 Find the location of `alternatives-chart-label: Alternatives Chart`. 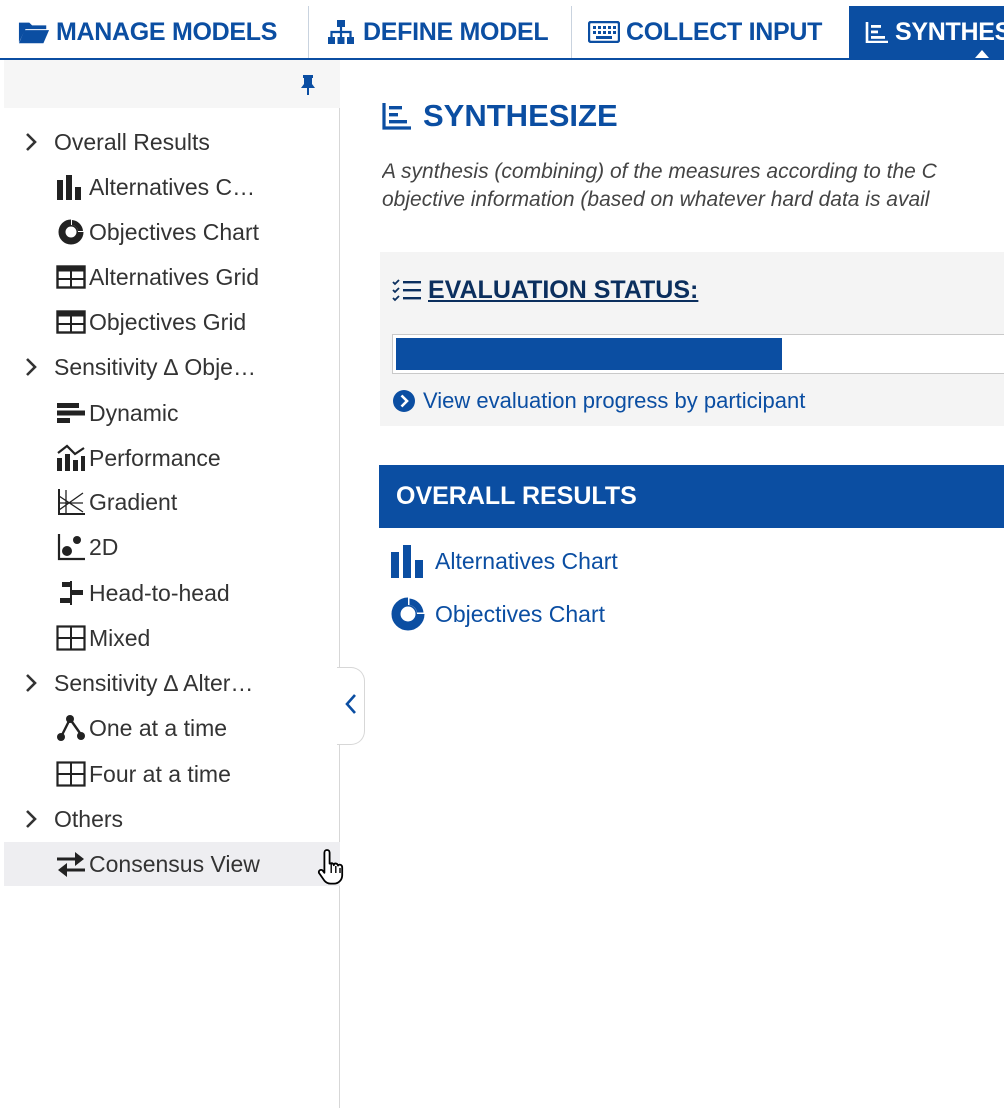

alternatives-chart-label: Alternatives Chart is located at coordinates (526, 560).